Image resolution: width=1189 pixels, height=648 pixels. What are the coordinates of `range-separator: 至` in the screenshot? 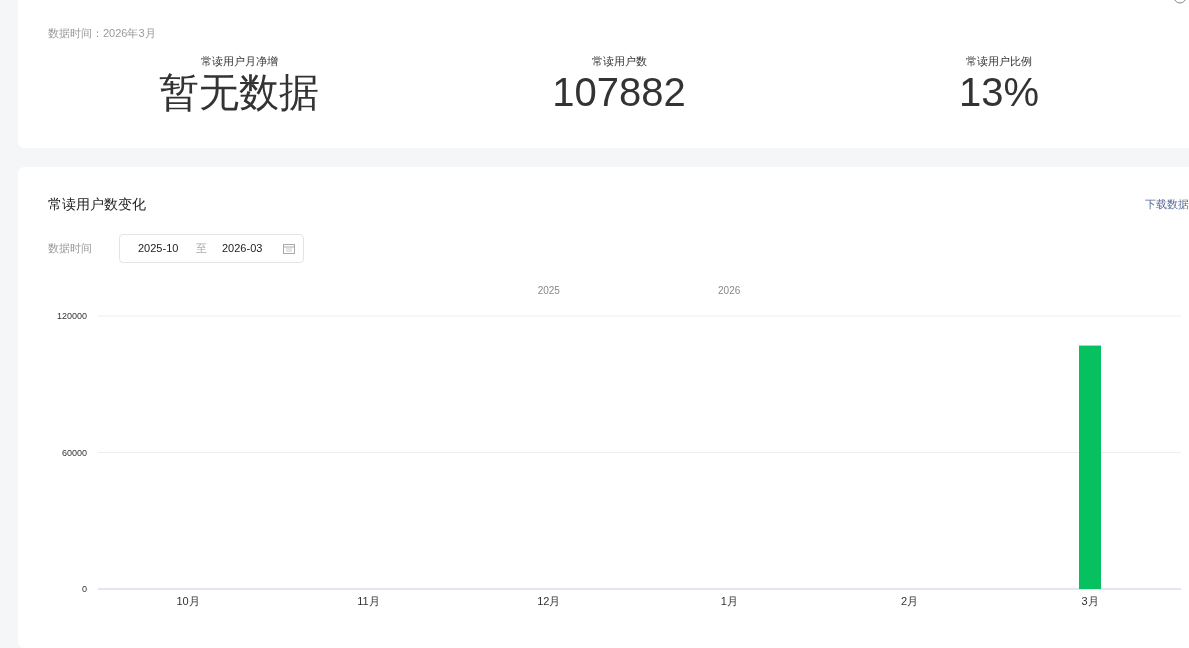 It's located at (202, 249).